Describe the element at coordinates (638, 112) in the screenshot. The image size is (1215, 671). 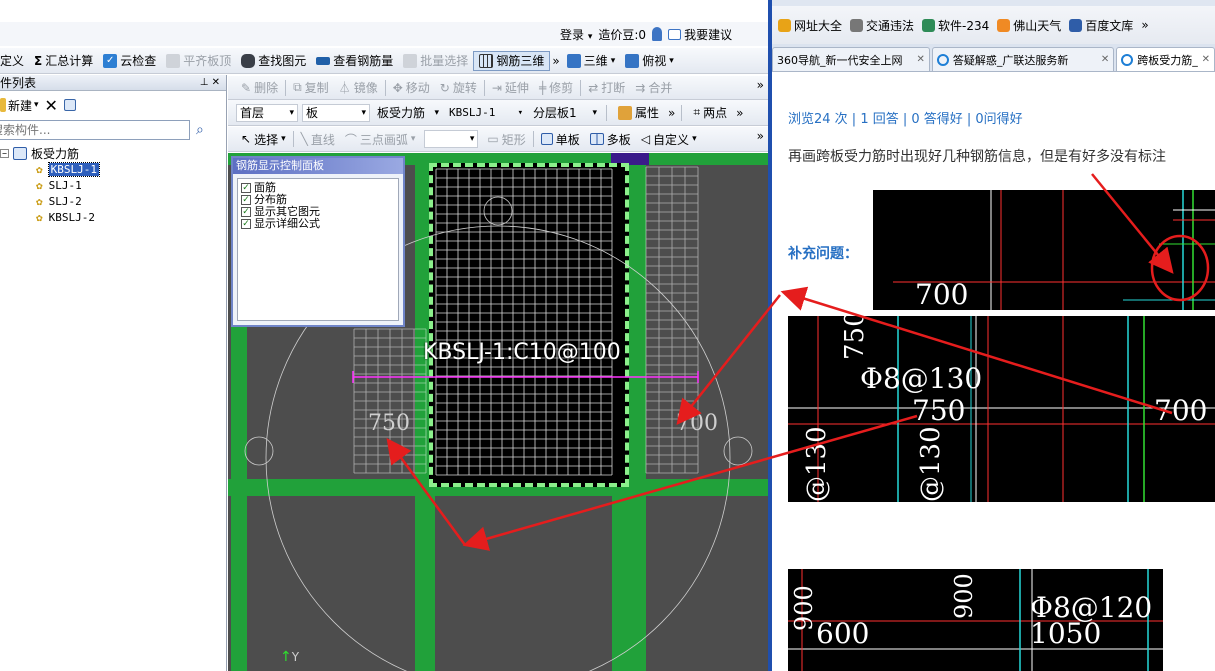
I see `properties-button: 属性` at that location.